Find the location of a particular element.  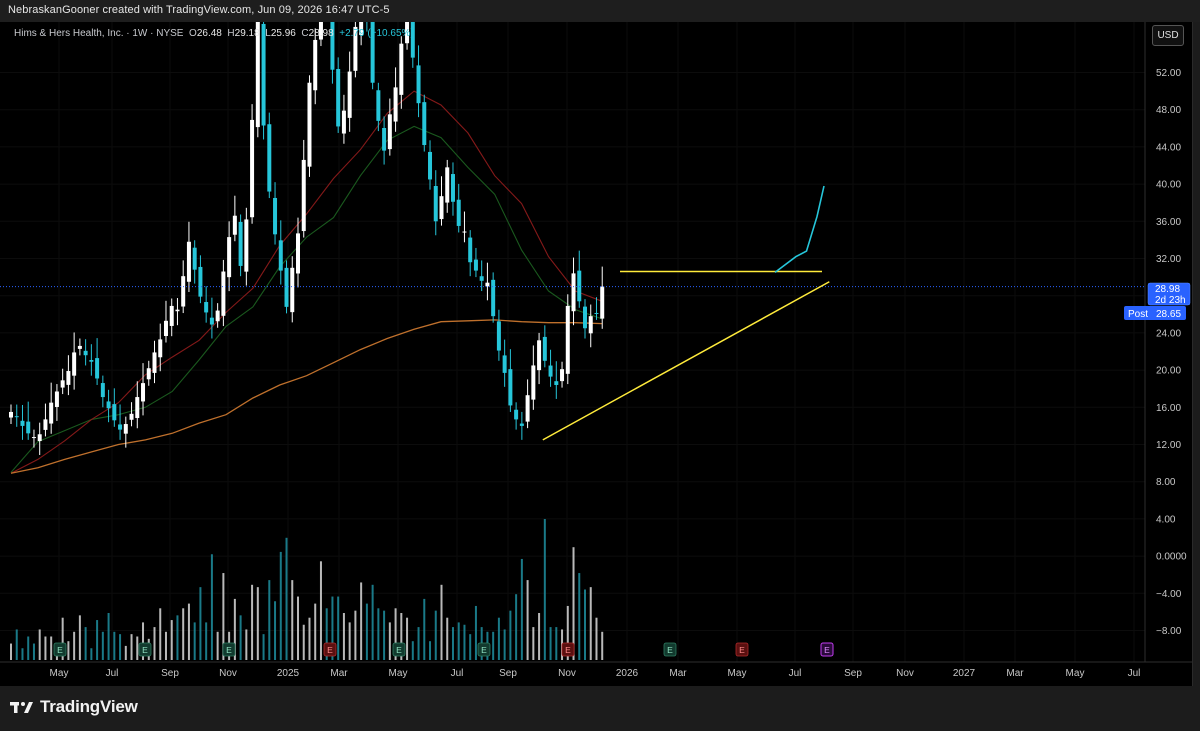

currency-button: USD is located at coordinates (1168, 35).